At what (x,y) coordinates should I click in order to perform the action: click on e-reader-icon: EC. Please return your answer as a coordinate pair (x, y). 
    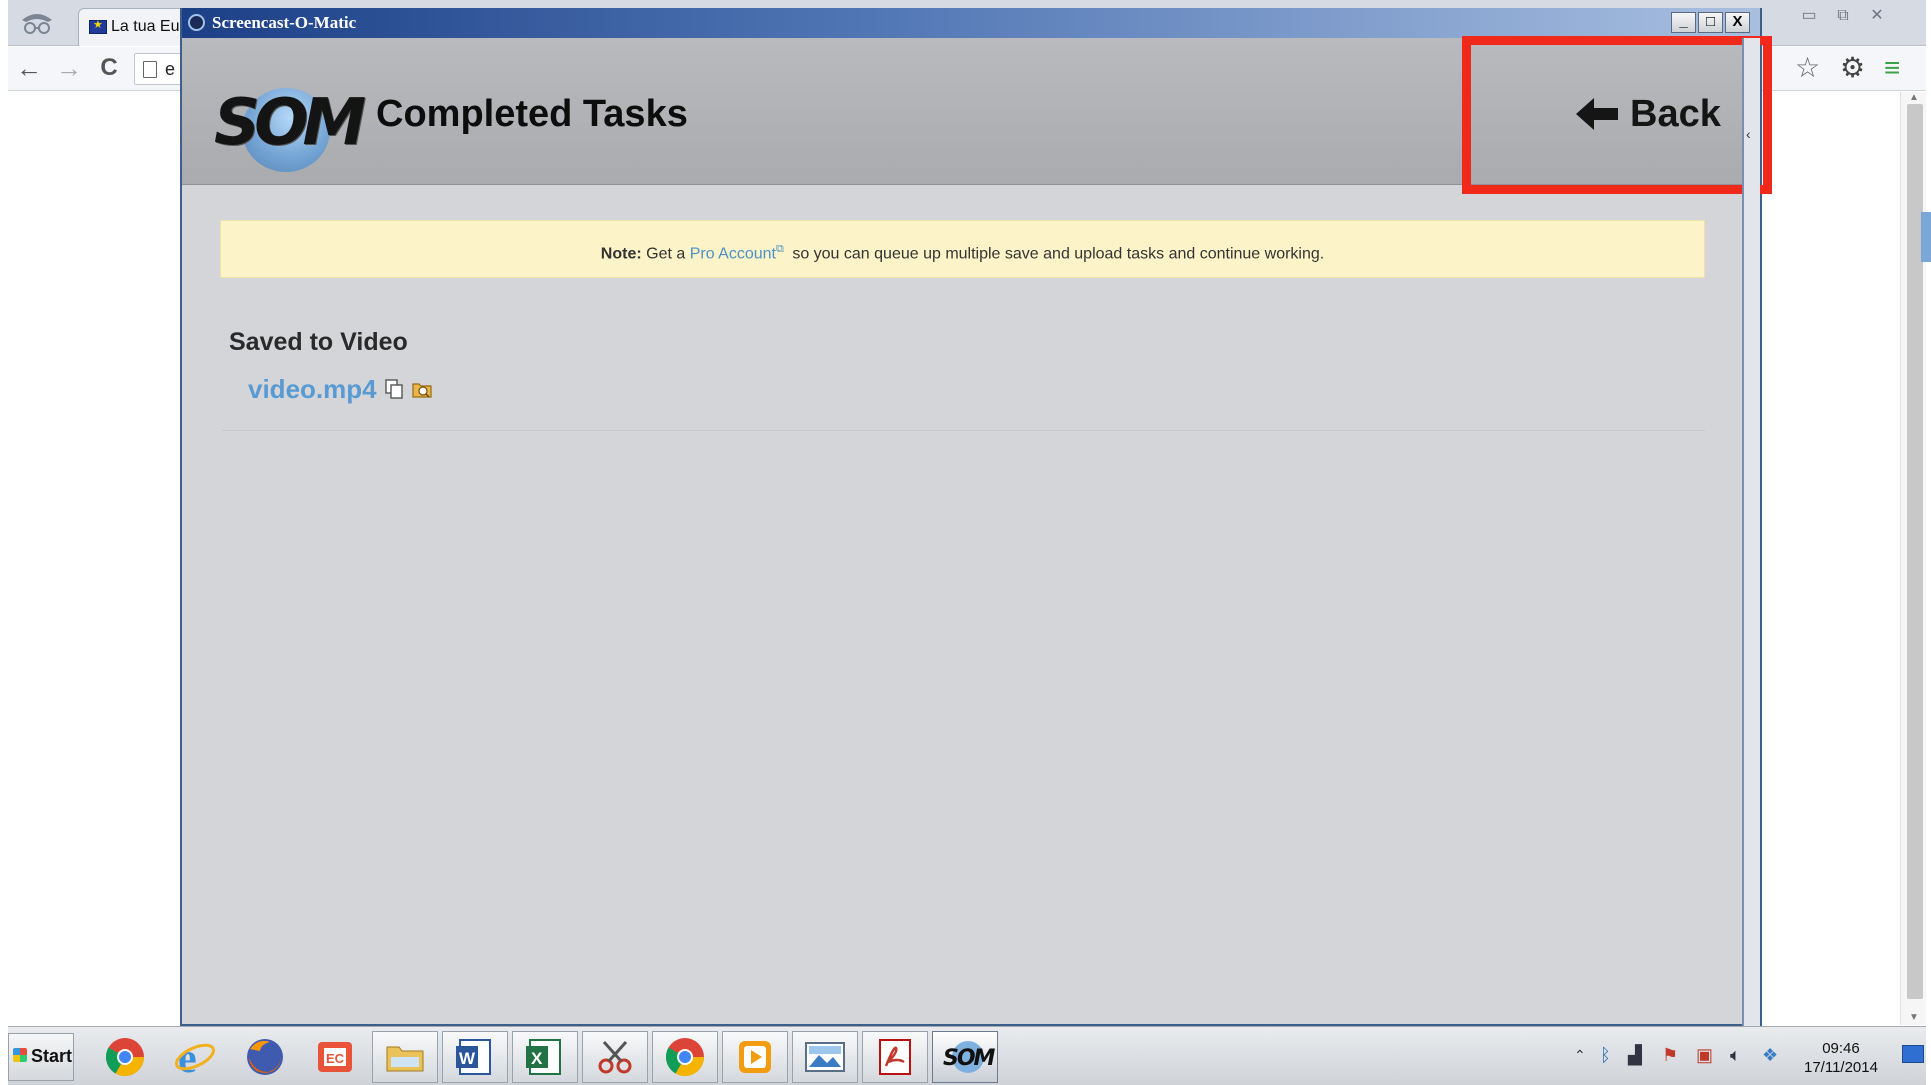
    Looking at the image, I should click on (335, 1057).